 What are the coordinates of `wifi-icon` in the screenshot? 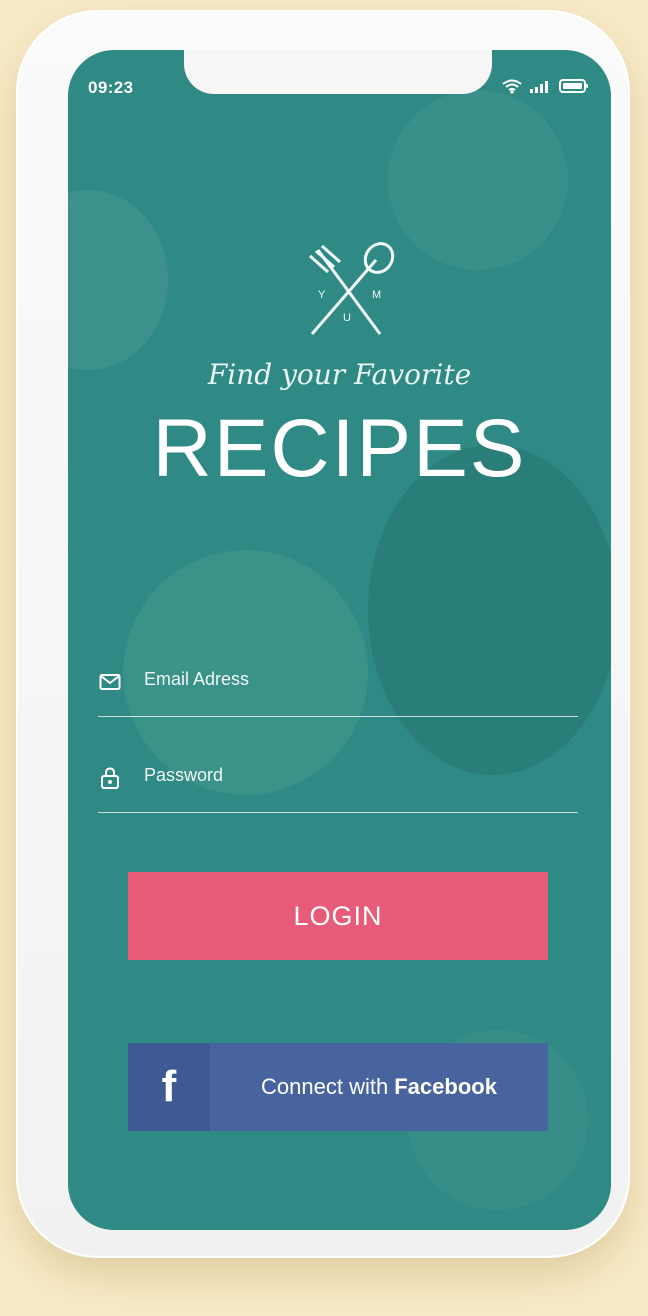 It's located at (512, 86).